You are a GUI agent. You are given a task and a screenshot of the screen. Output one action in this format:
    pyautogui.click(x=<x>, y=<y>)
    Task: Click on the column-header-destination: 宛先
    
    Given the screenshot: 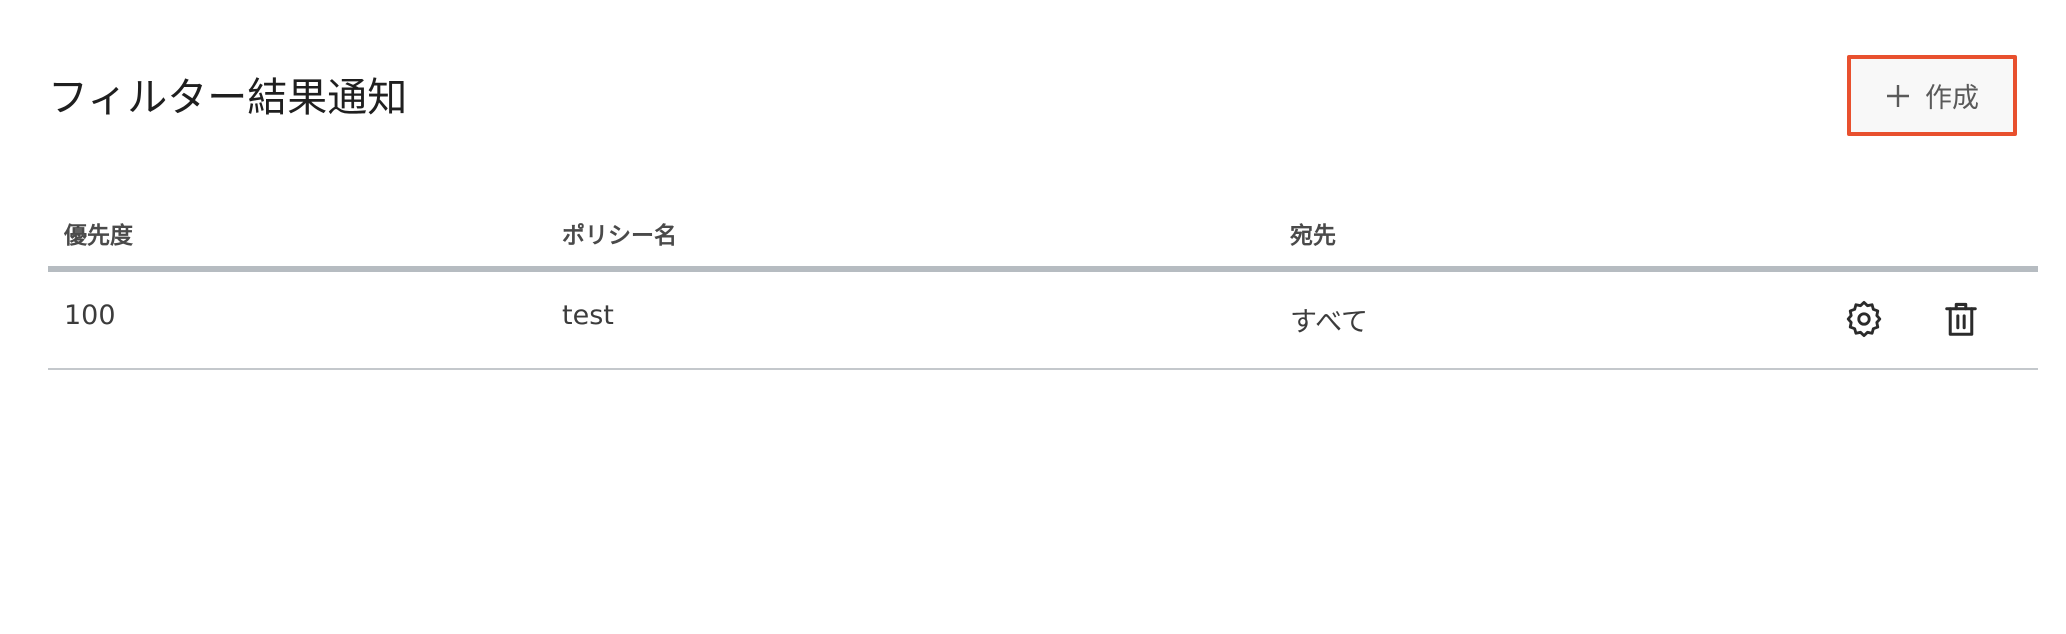 What is the action you would take?
    pyautogui.click(x=1313, y=233)
    